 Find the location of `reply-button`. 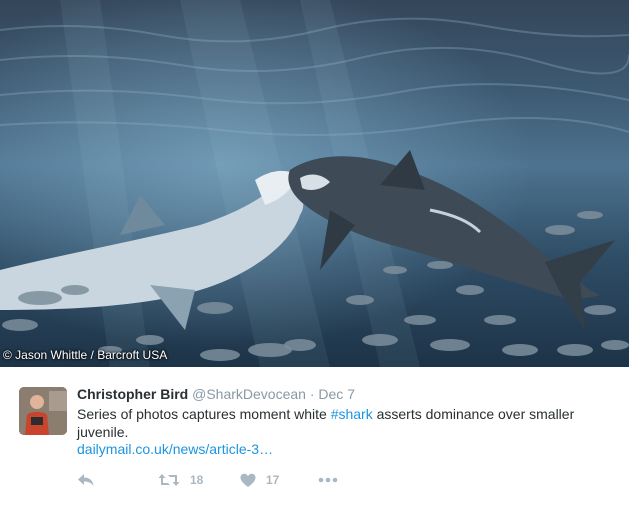

reply-button is located at coordinates (86, 480).